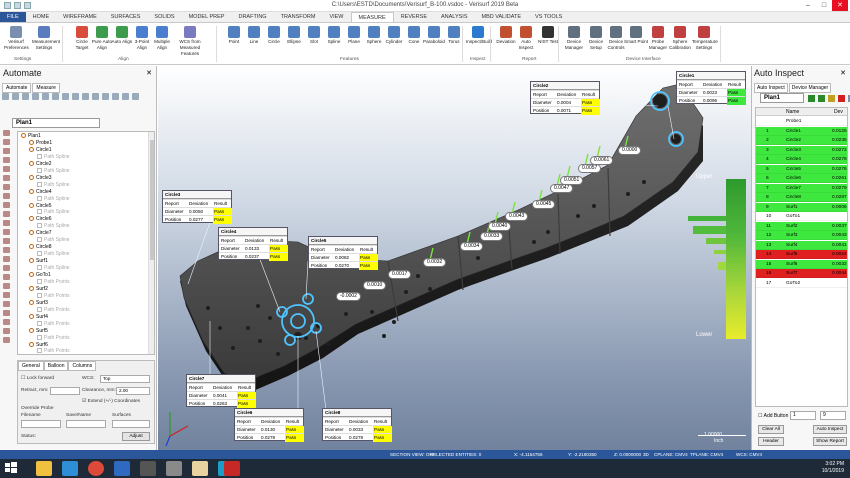  What do you see at coordinates (232, 468) in the screenshot?
I see `verisurf-icon` at bounding box center [232, 468].